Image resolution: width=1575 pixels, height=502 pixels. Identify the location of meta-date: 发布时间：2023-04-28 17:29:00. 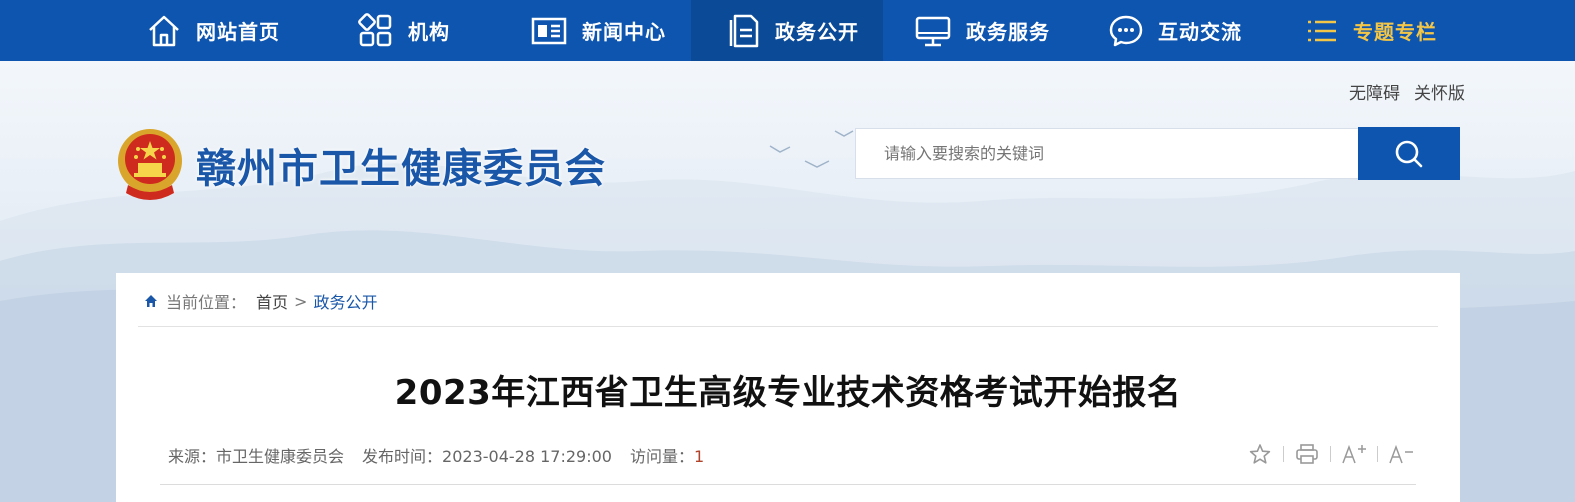
(487, 455).